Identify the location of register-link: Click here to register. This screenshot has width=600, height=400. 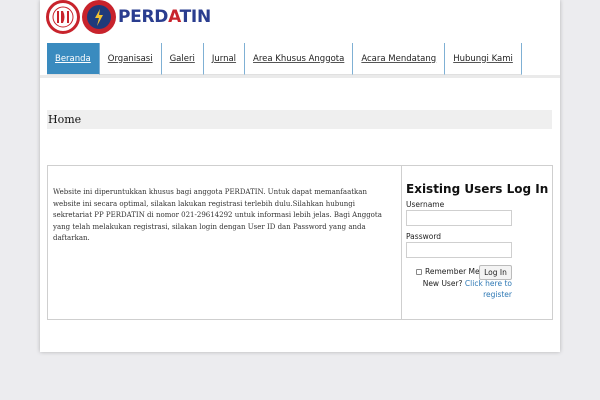
(488, 289).